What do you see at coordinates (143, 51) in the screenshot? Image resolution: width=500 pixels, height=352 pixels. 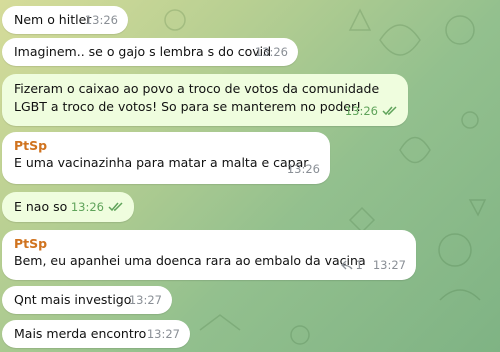 I see `message-text: Imaginem.. se o gajo s lembra s do covid` at bounding box center [143, 51].